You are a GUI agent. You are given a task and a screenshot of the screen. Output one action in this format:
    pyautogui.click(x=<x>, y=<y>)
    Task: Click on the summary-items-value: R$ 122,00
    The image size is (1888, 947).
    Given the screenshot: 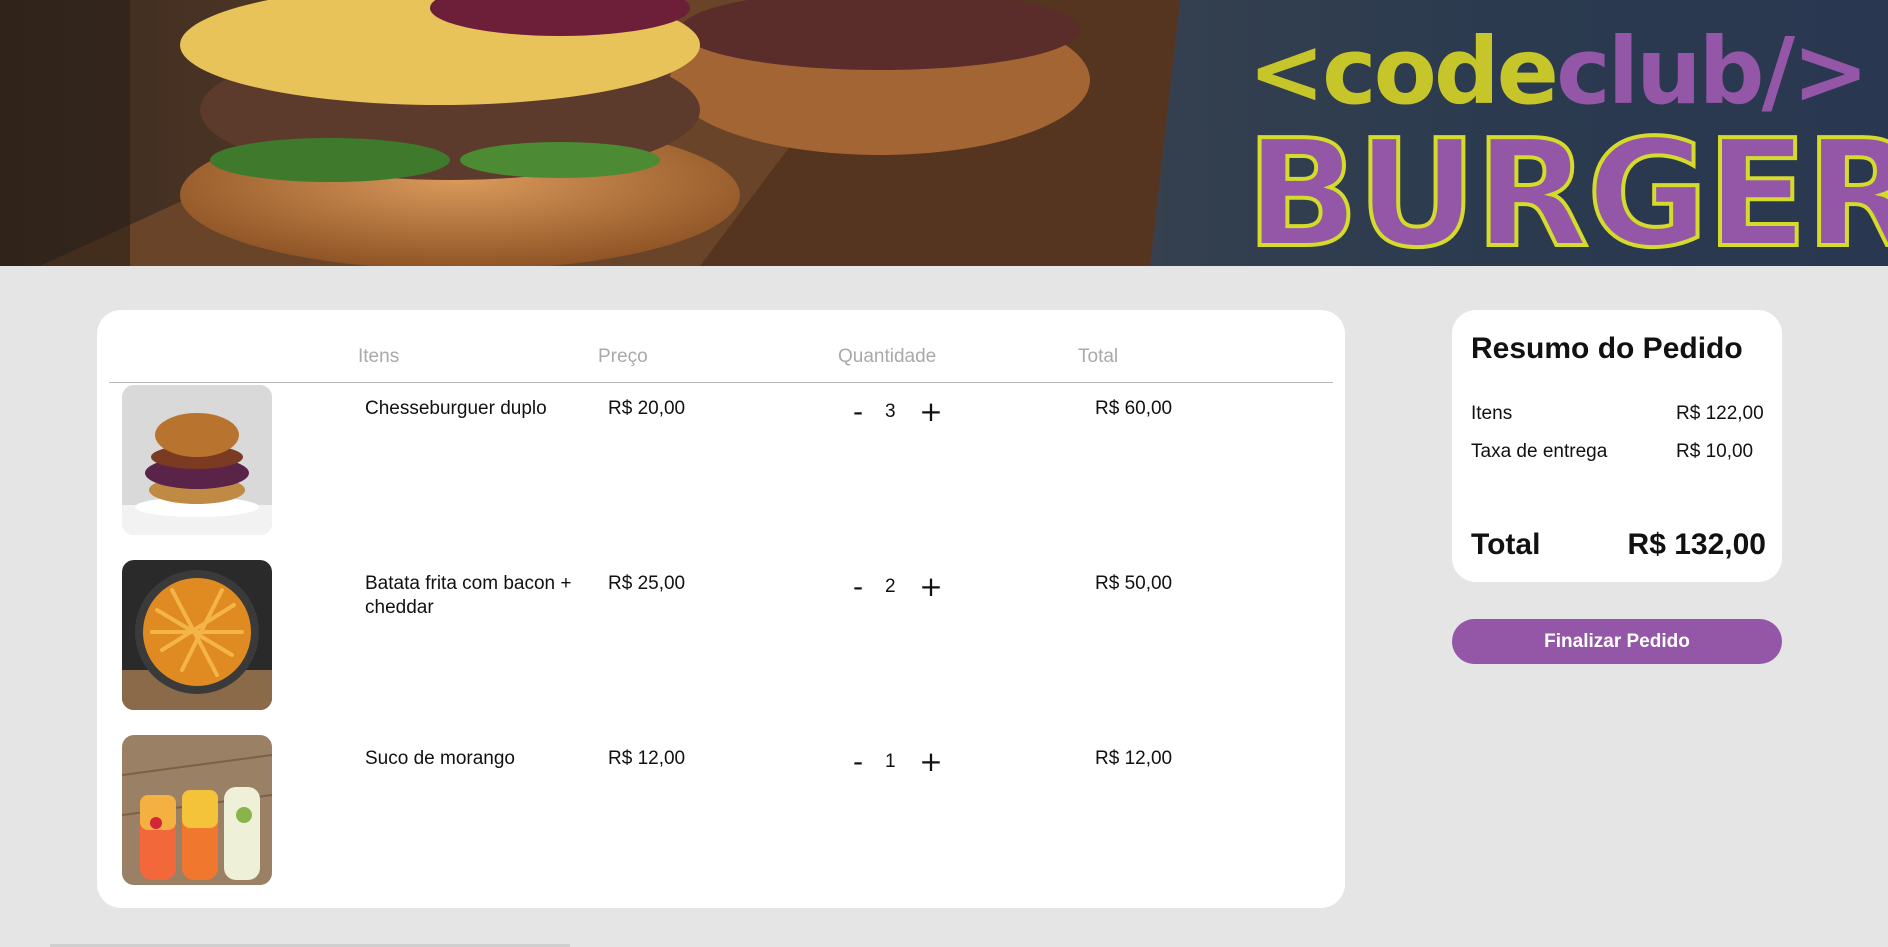 What is the action you would take?
    pyautogui.click(x=1720, y=413)
    